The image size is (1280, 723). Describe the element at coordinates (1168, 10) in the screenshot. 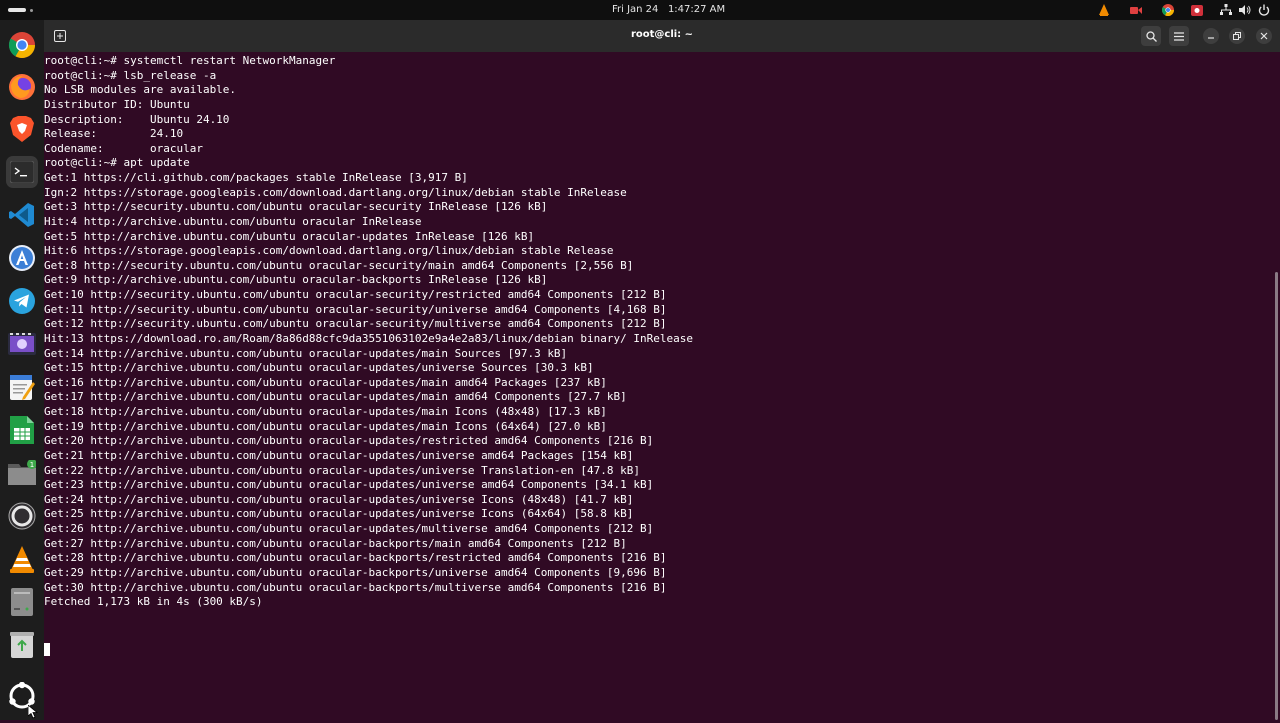

I see `chrome-tray-icon` at that location.